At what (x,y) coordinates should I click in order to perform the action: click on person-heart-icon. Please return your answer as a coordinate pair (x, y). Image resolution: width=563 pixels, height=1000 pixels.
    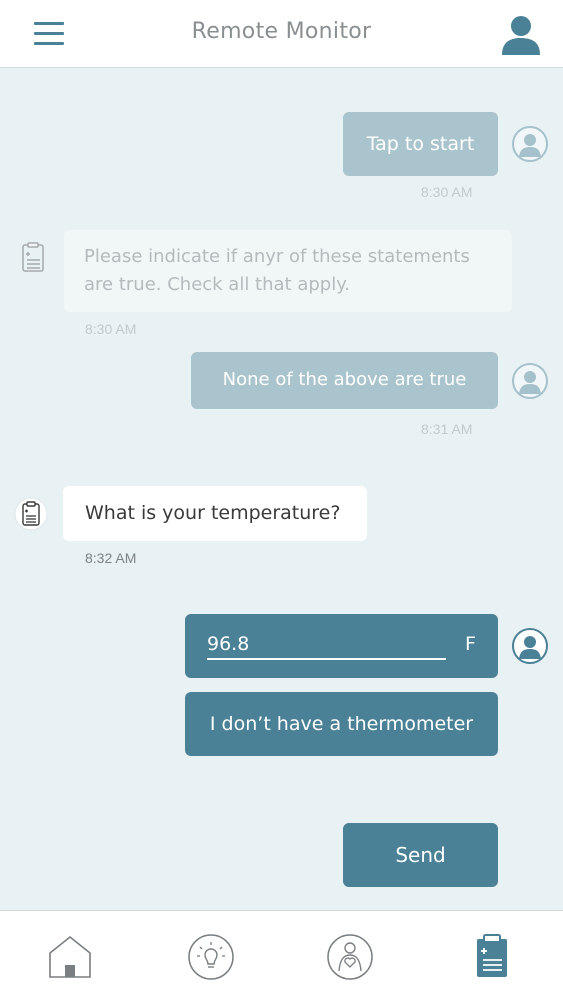
    Looking at the image, I should click on (350, 957).